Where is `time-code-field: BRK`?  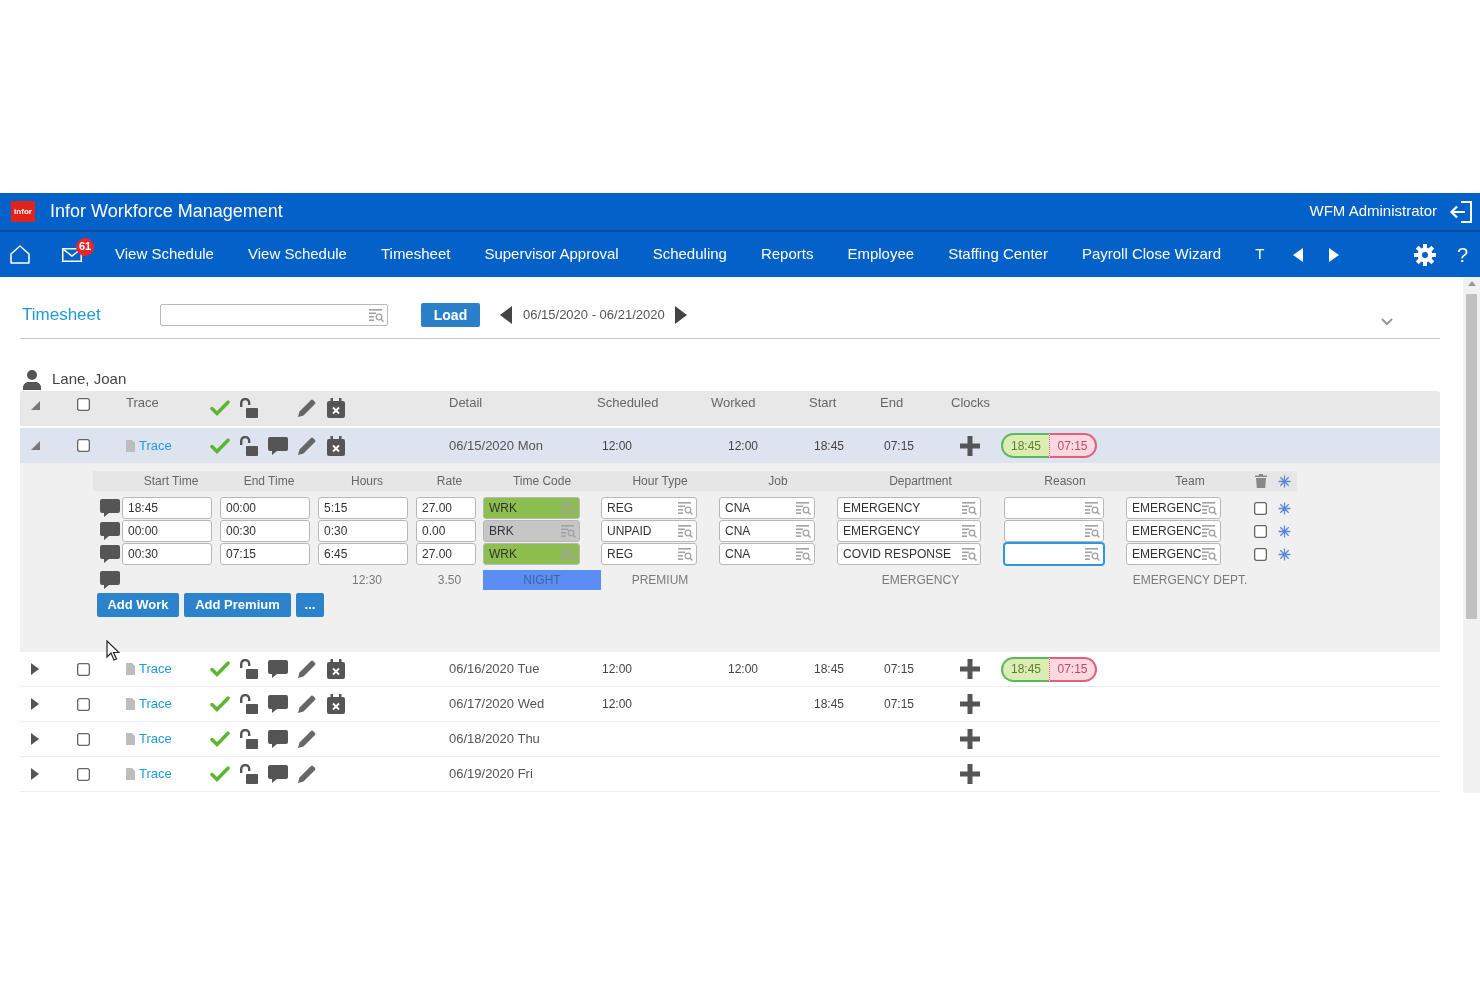 time-code-field: BRK is located at coordinates (531, 531).